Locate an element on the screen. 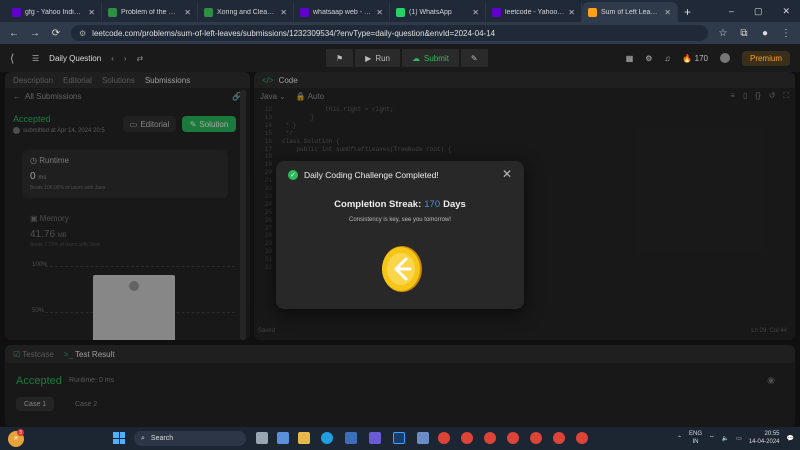 This screenshot has height=450, width=800. notification-icon: 💬 is located at coordinates (790, 438).